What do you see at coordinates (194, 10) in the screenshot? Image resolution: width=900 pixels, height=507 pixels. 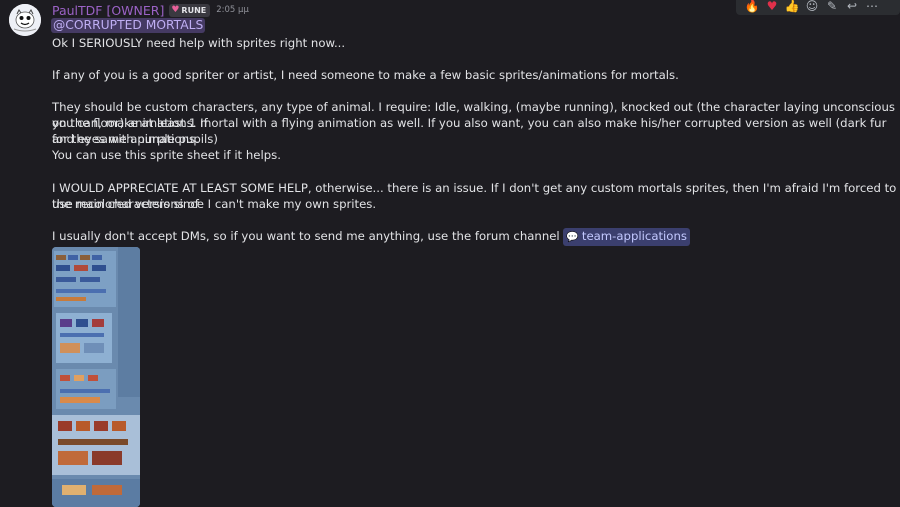 I see `role-badge-label: RUNE` at bounding box center [194, 10].